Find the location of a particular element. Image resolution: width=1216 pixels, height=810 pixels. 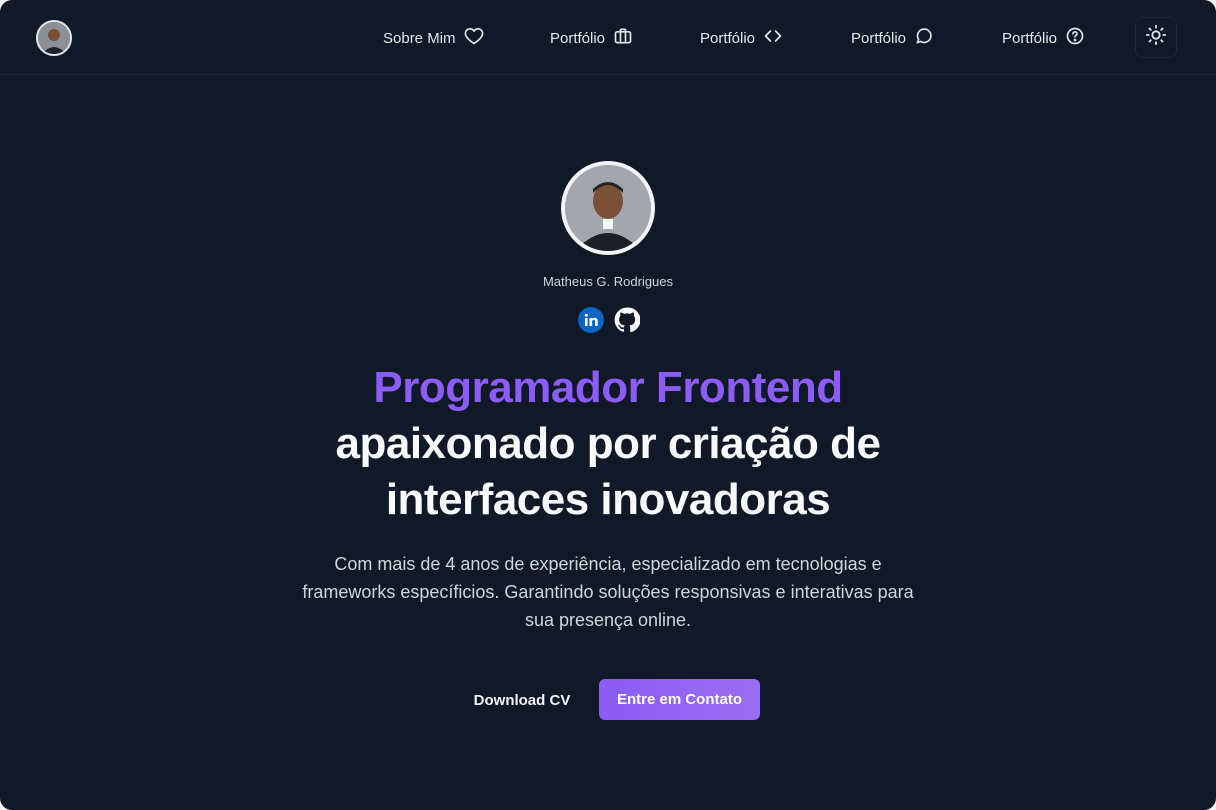

headline-line-2: interfaces inovadoras is located at coordinates (608, 499).